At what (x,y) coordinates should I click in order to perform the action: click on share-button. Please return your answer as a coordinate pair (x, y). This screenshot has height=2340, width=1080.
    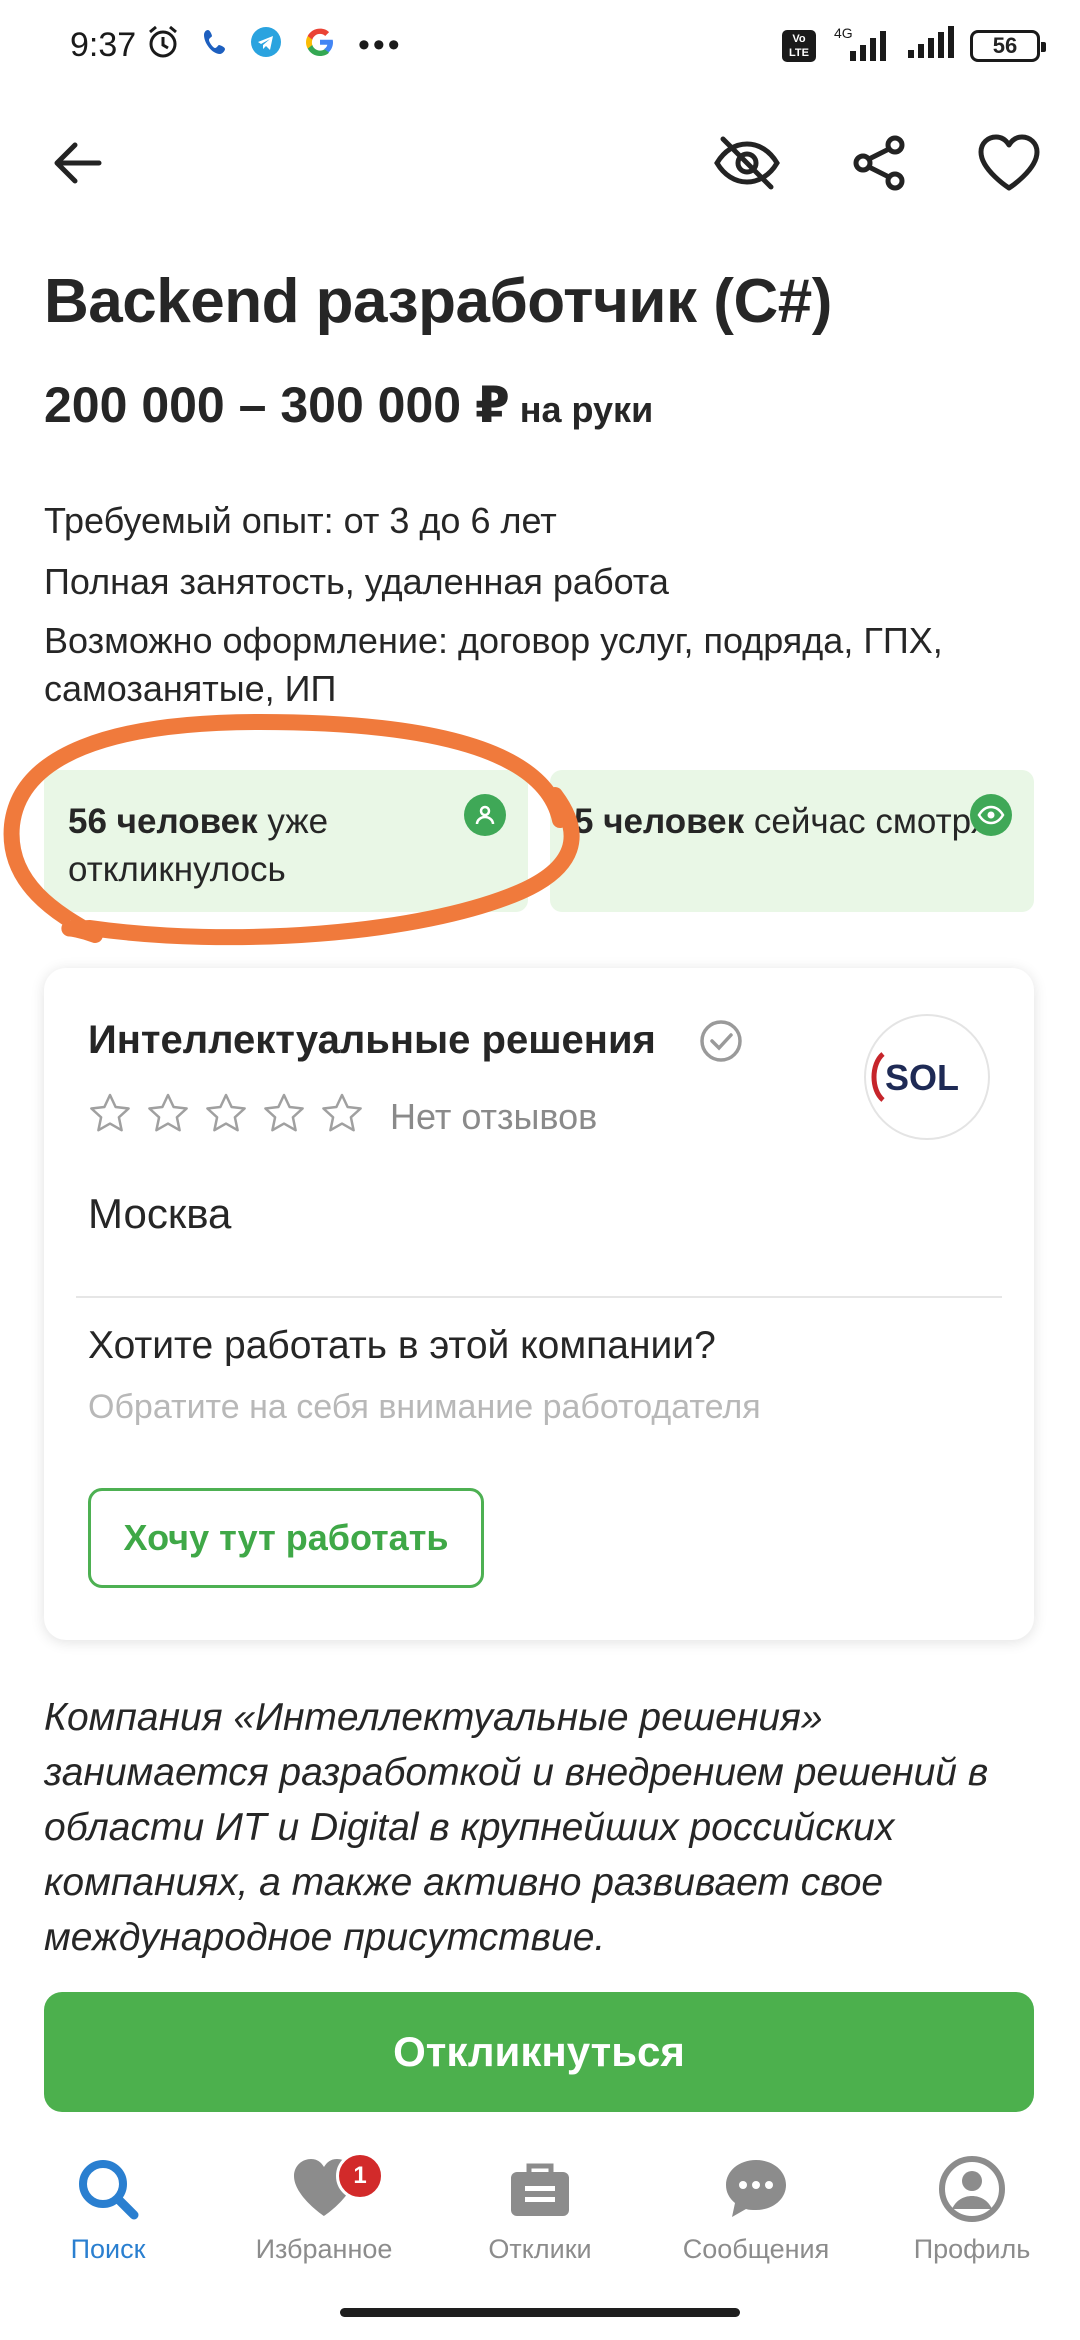
    Looking at the image, I should click on (879, 163).